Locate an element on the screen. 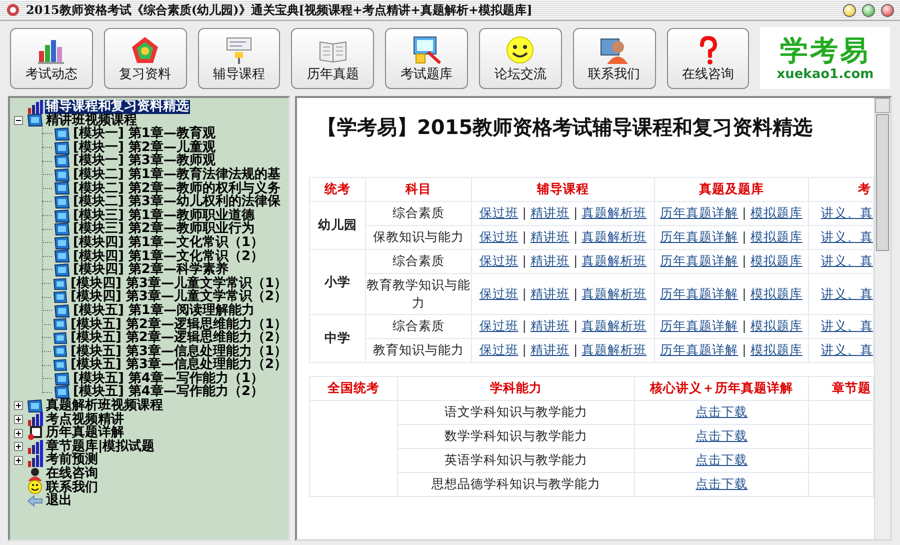 Image resolution: width=900 pixels, height=545 pixels. tree-item: 辅导课程和复习资料精选 is located at coordinates (117, 107).